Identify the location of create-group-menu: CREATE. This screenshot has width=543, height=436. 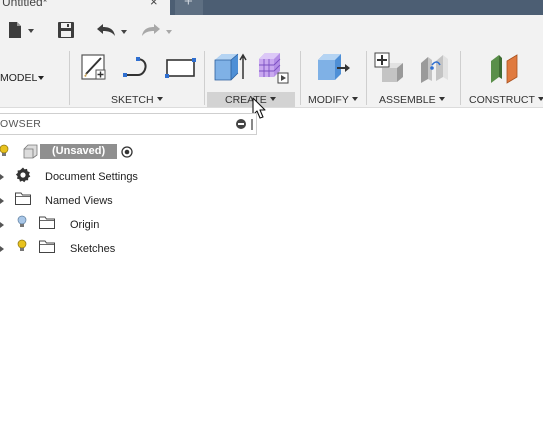
(250, 100).